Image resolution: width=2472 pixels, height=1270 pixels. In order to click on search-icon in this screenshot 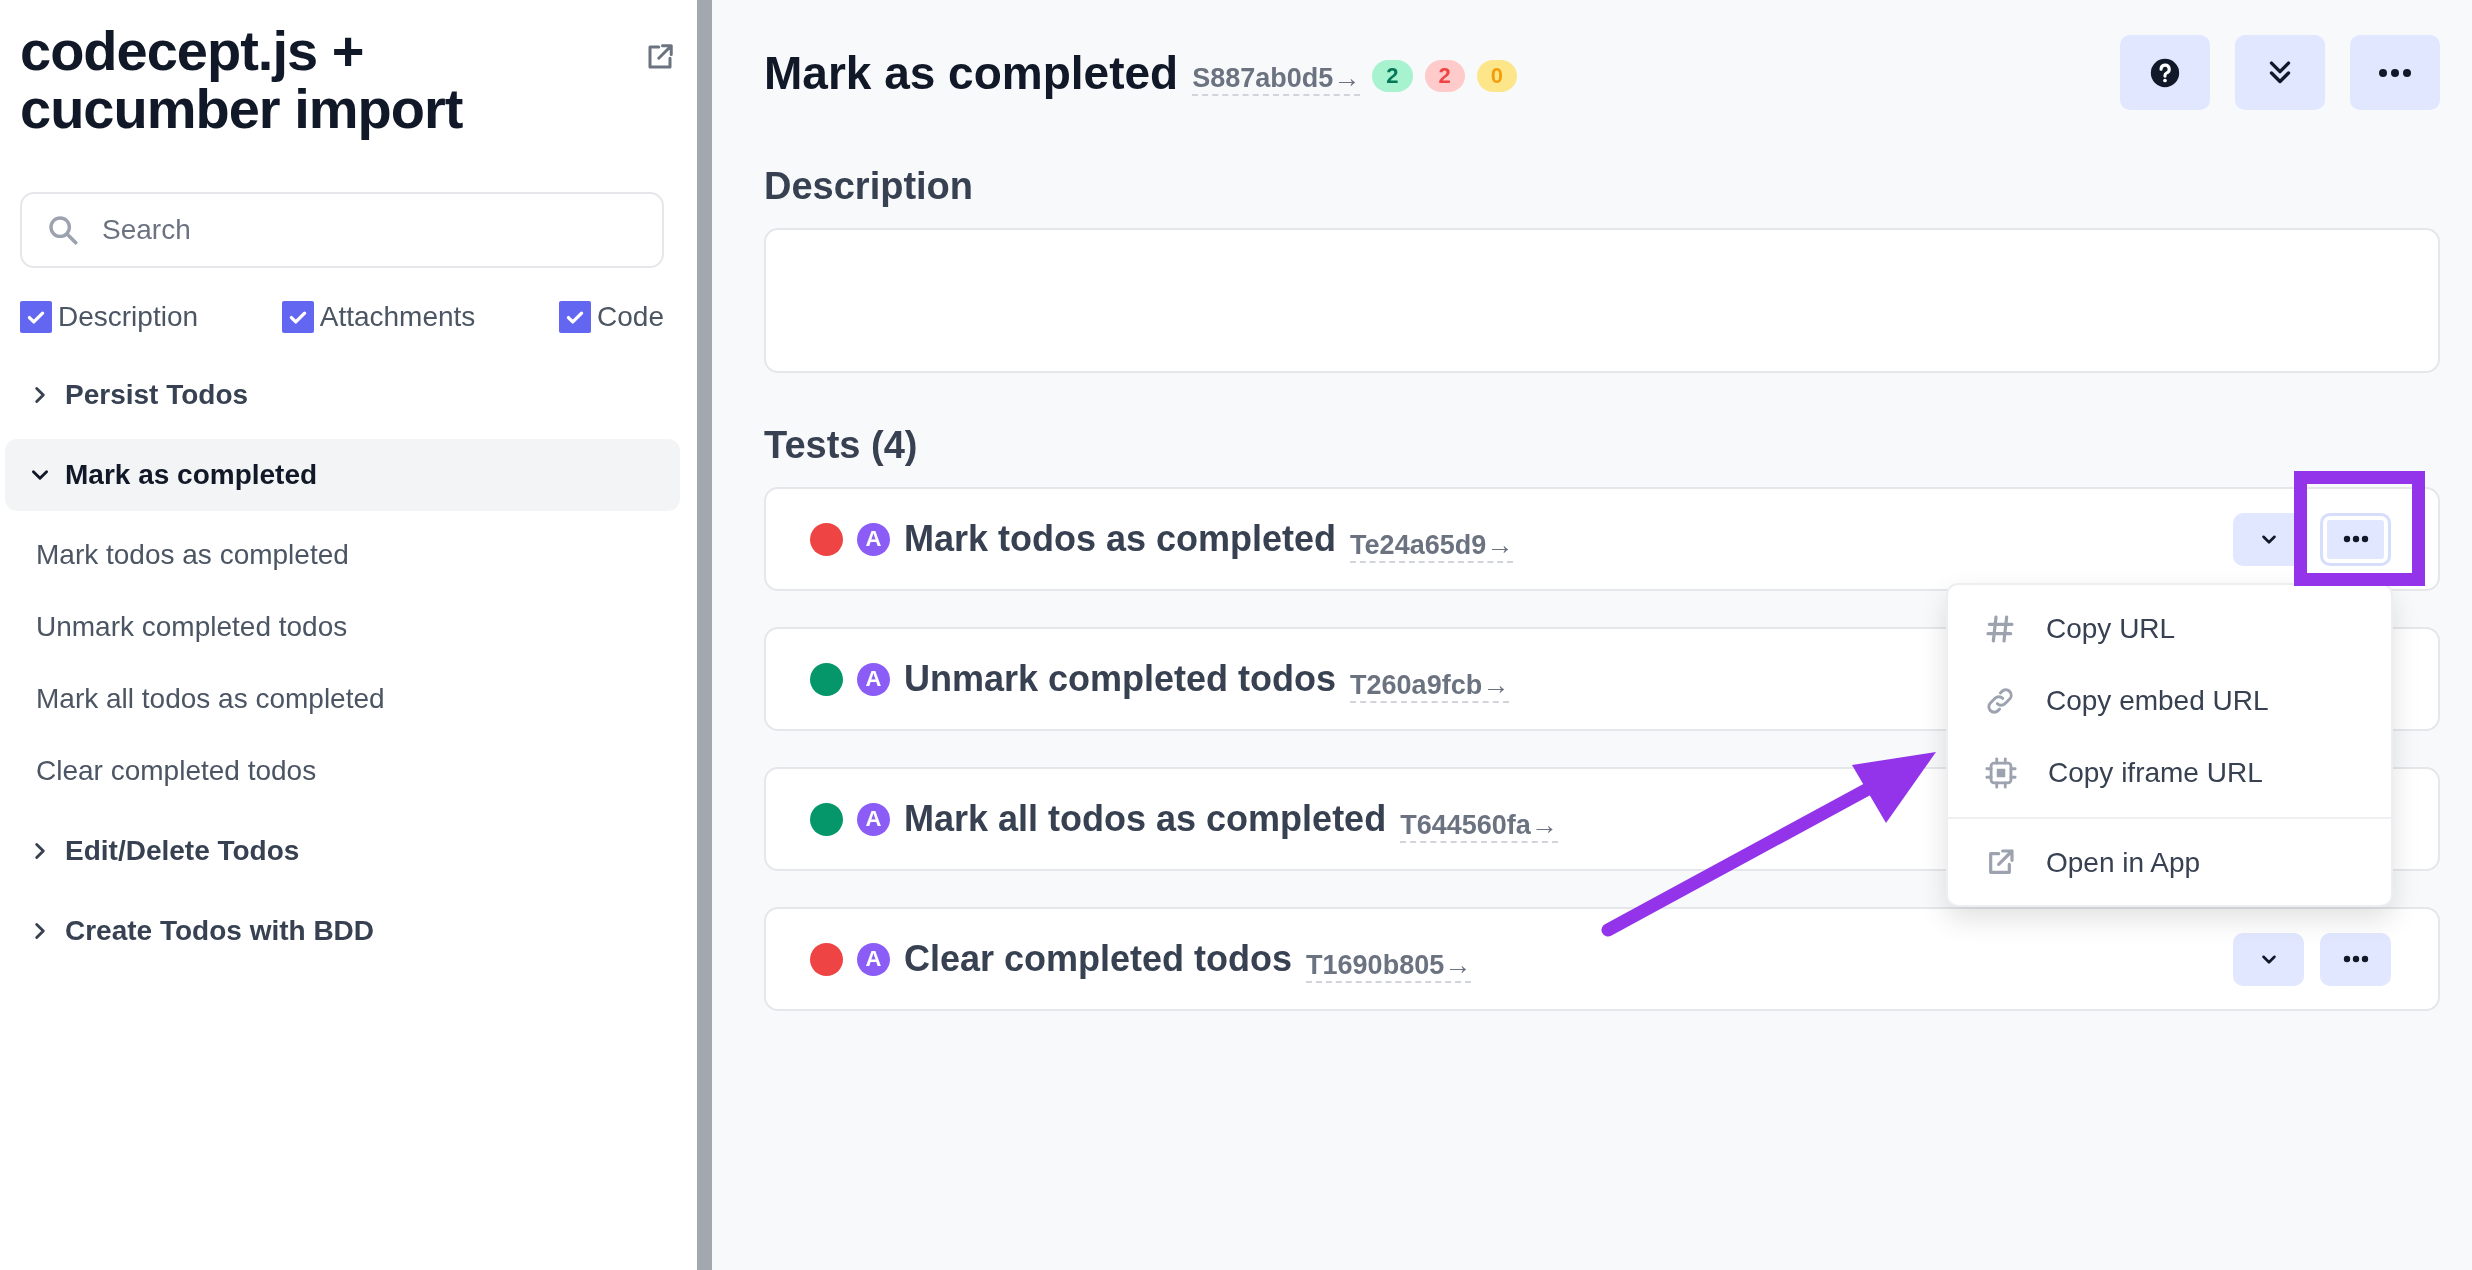, I will do `click(63, 230)`.